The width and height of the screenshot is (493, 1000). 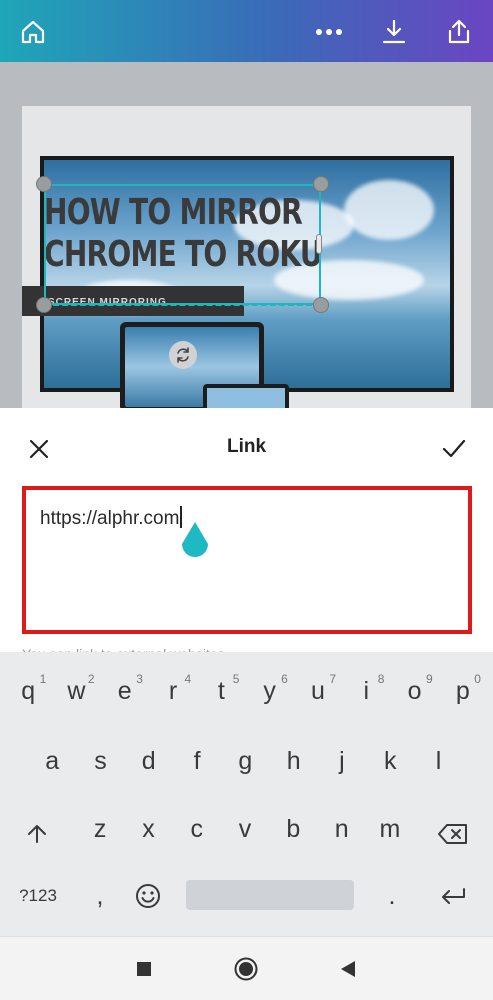 I want to click on key-r-hint: 4, so click(x=188, y=679).